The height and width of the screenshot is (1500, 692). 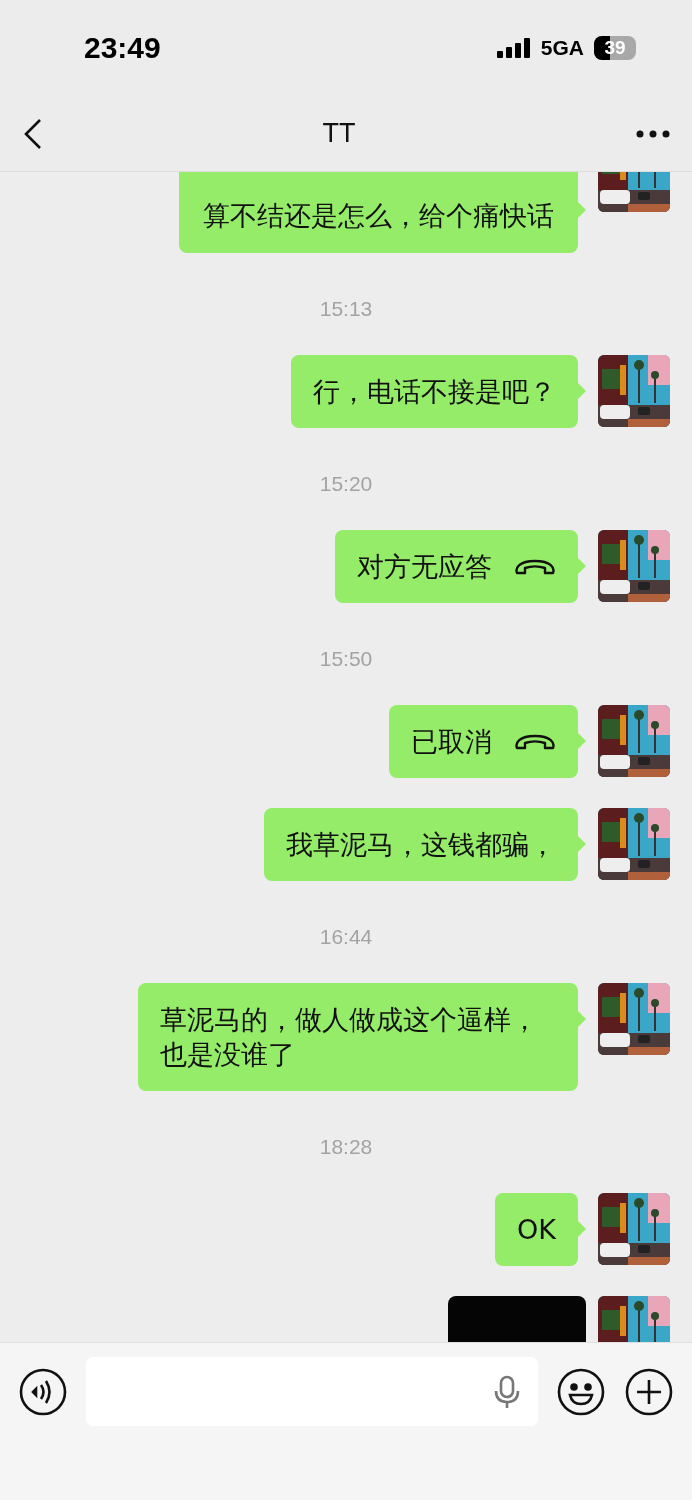 I want to click on timestamp: 16:44, so click(x=346, y=937).